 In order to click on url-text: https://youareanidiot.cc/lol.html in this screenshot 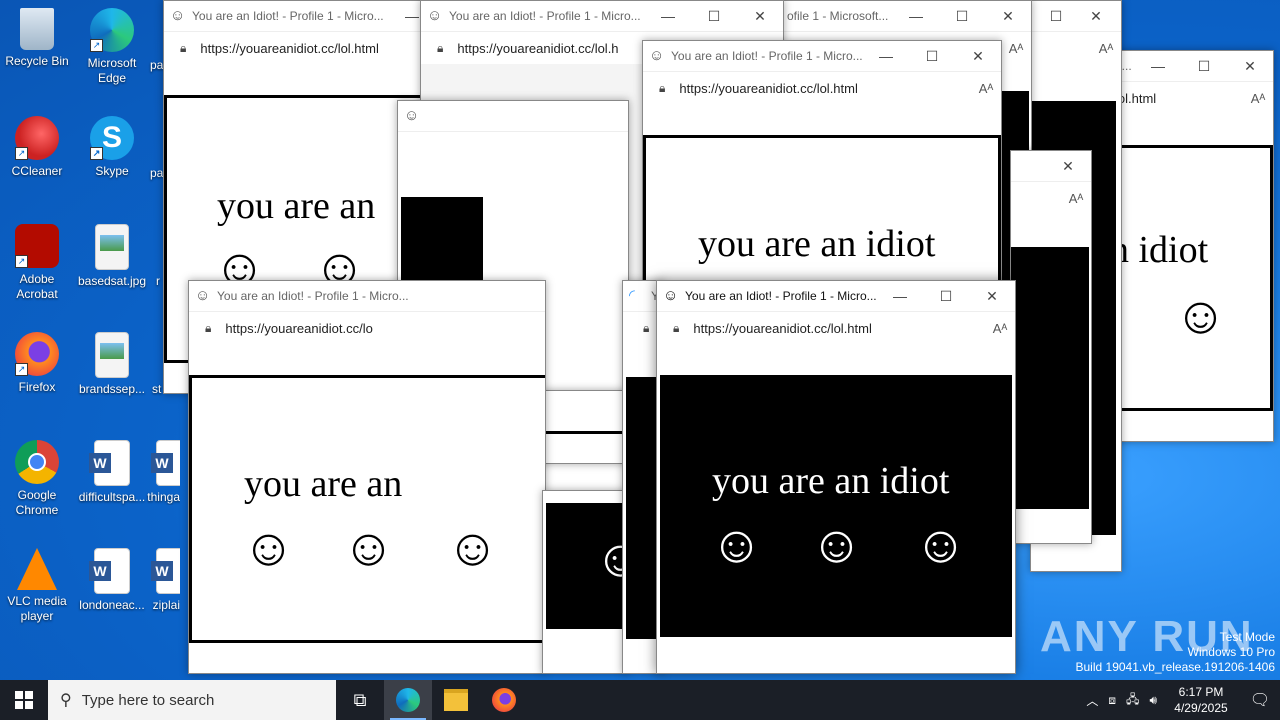, I will do `click(782, 328)`.